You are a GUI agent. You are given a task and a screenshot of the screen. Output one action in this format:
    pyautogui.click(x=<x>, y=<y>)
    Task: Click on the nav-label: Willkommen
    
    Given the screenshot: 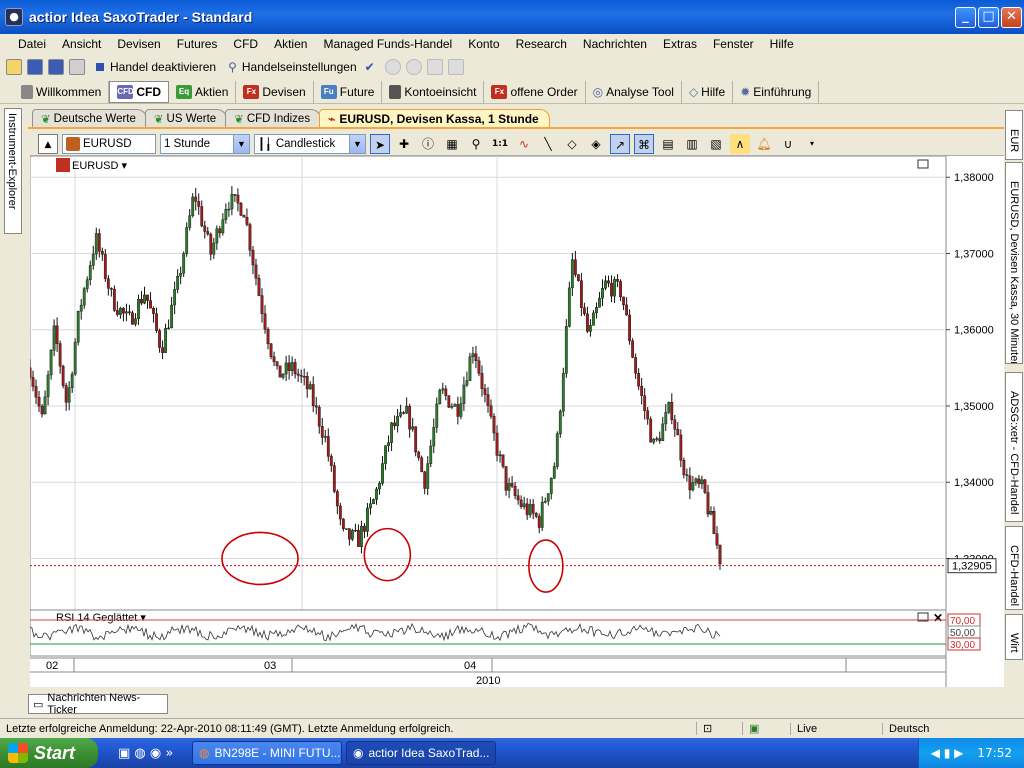 What is the action you would take?
    pyautogui.click(x=69, y=91)
    